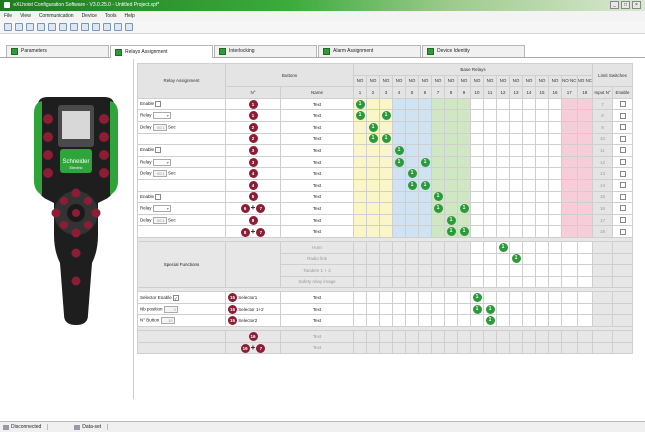 This screenshot has height=432, width=645. Describe the element at coordinates (52, 27) in the screenshot. I see `save-as-icon` at that location.